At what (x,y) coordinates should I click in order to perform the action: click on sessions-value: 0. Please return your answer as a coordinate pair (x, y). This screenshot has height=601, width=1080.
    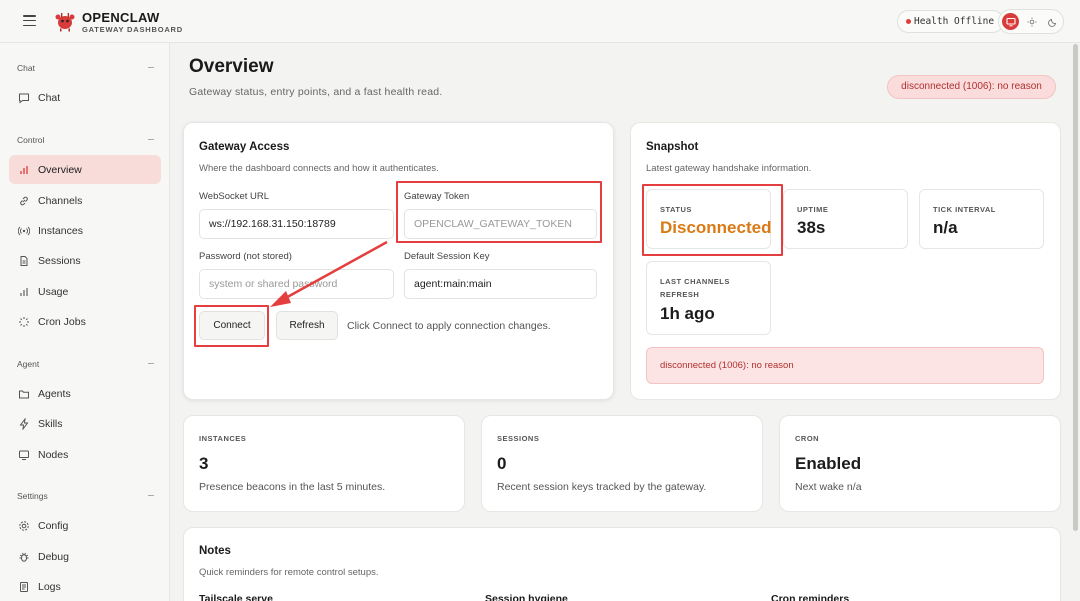
    Looking at the image, I should click on (502, 463).